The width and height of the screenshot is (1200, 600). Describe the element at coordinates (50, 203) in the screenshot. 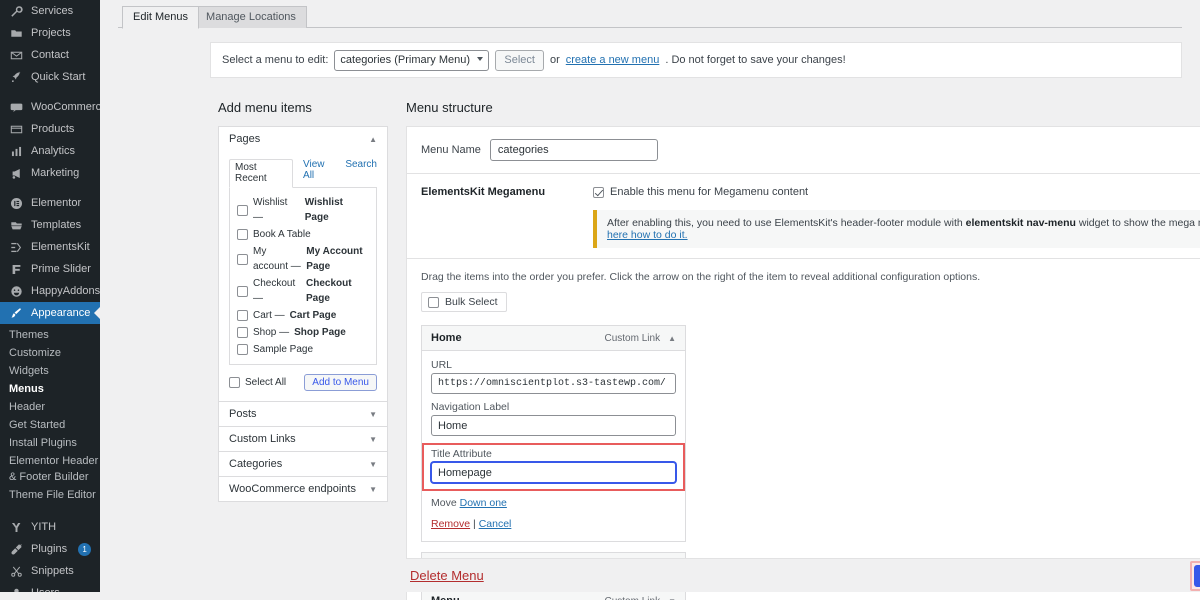

I see `sidebar-item-elementor: Elementor` at that location.